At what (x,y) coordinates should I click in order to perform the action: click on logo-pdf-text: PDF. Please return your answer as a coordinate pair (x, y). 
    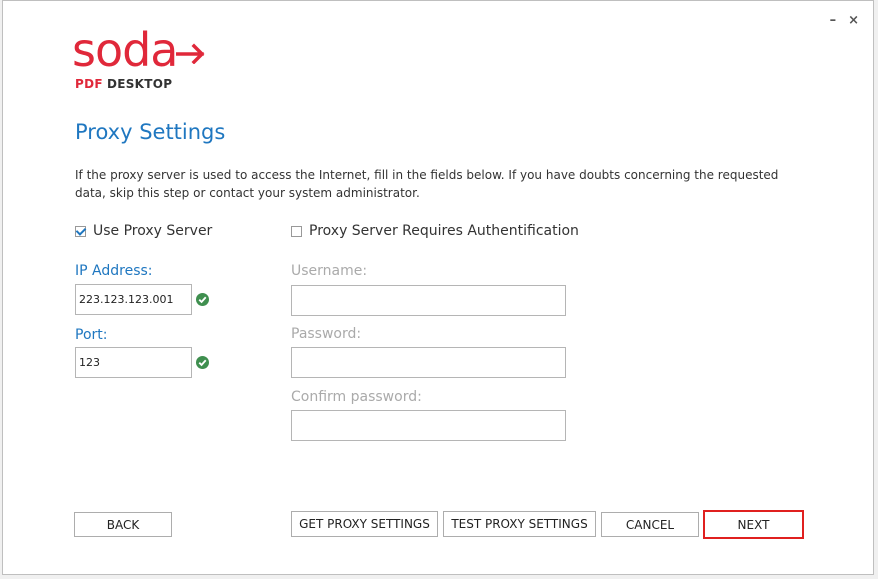
    Looking at the image, I should click on (89, 84).